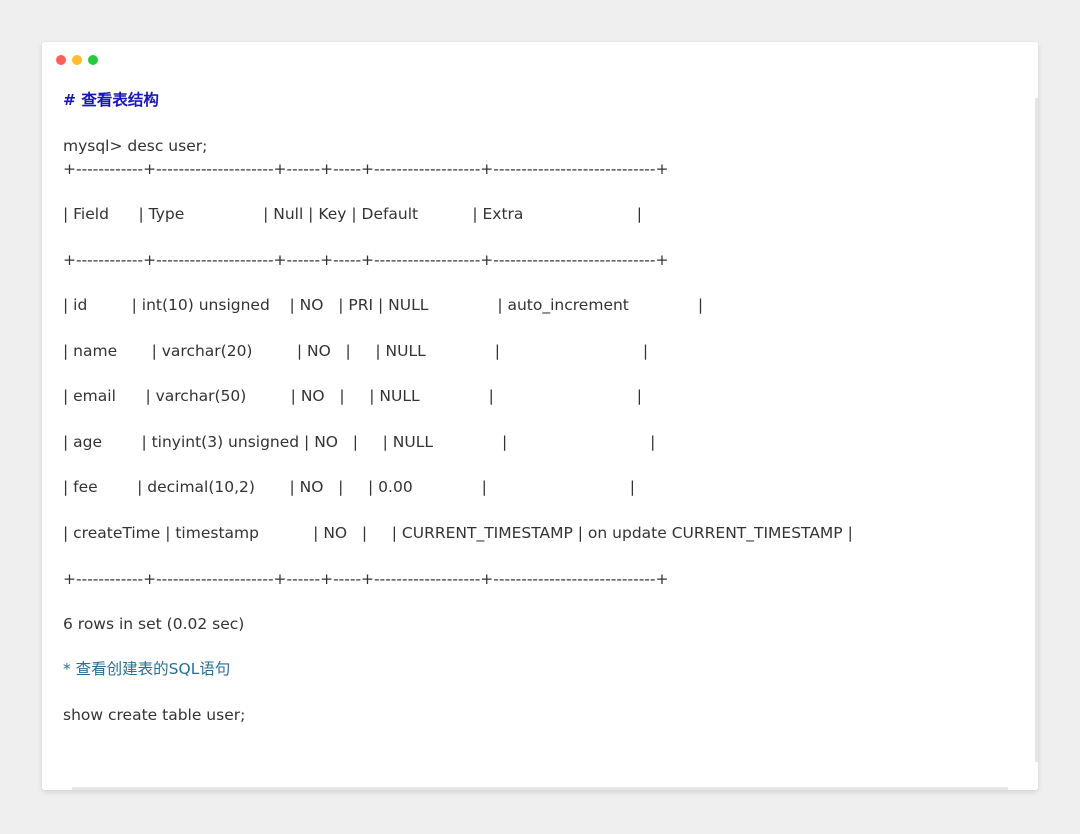 The width and height of the screenshot is (1080, 834). I want to click on table-row: | email | varchar(50) | NO | | NULL | |, so click(352, 396).